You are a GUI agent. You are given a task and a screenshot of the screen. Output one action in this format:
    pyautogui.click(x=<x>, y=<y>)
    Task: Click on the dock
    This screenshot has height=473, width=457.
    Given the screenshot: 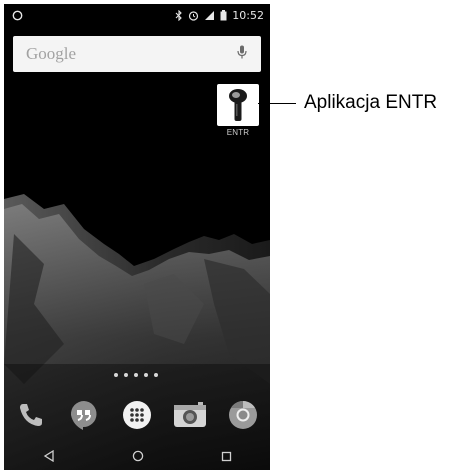 What is the action you would take?
    pyautogui.click(x=137, y=415)
    